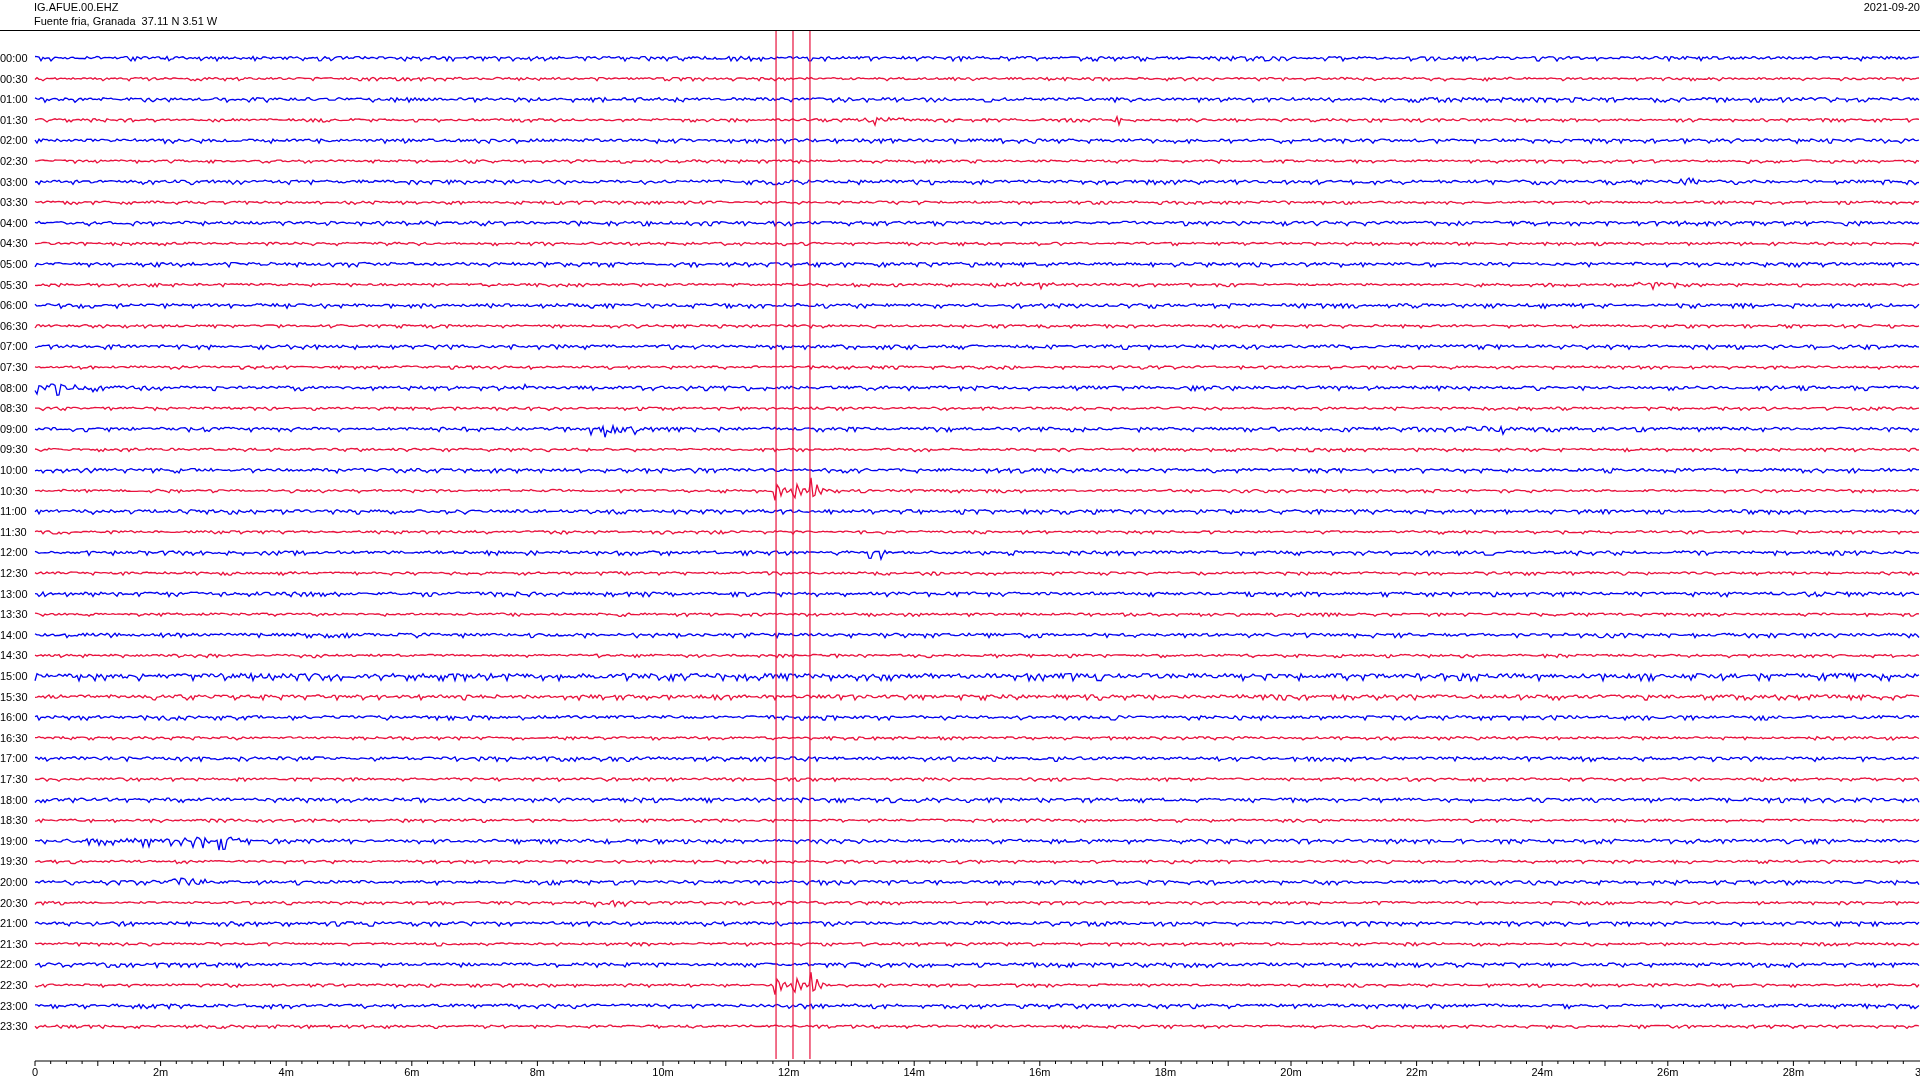 This screenshot has width=1920, height=1080. Describe the element at coordinates (14, 367) in the screenshot. I see `time-label: 07:30` at that location.